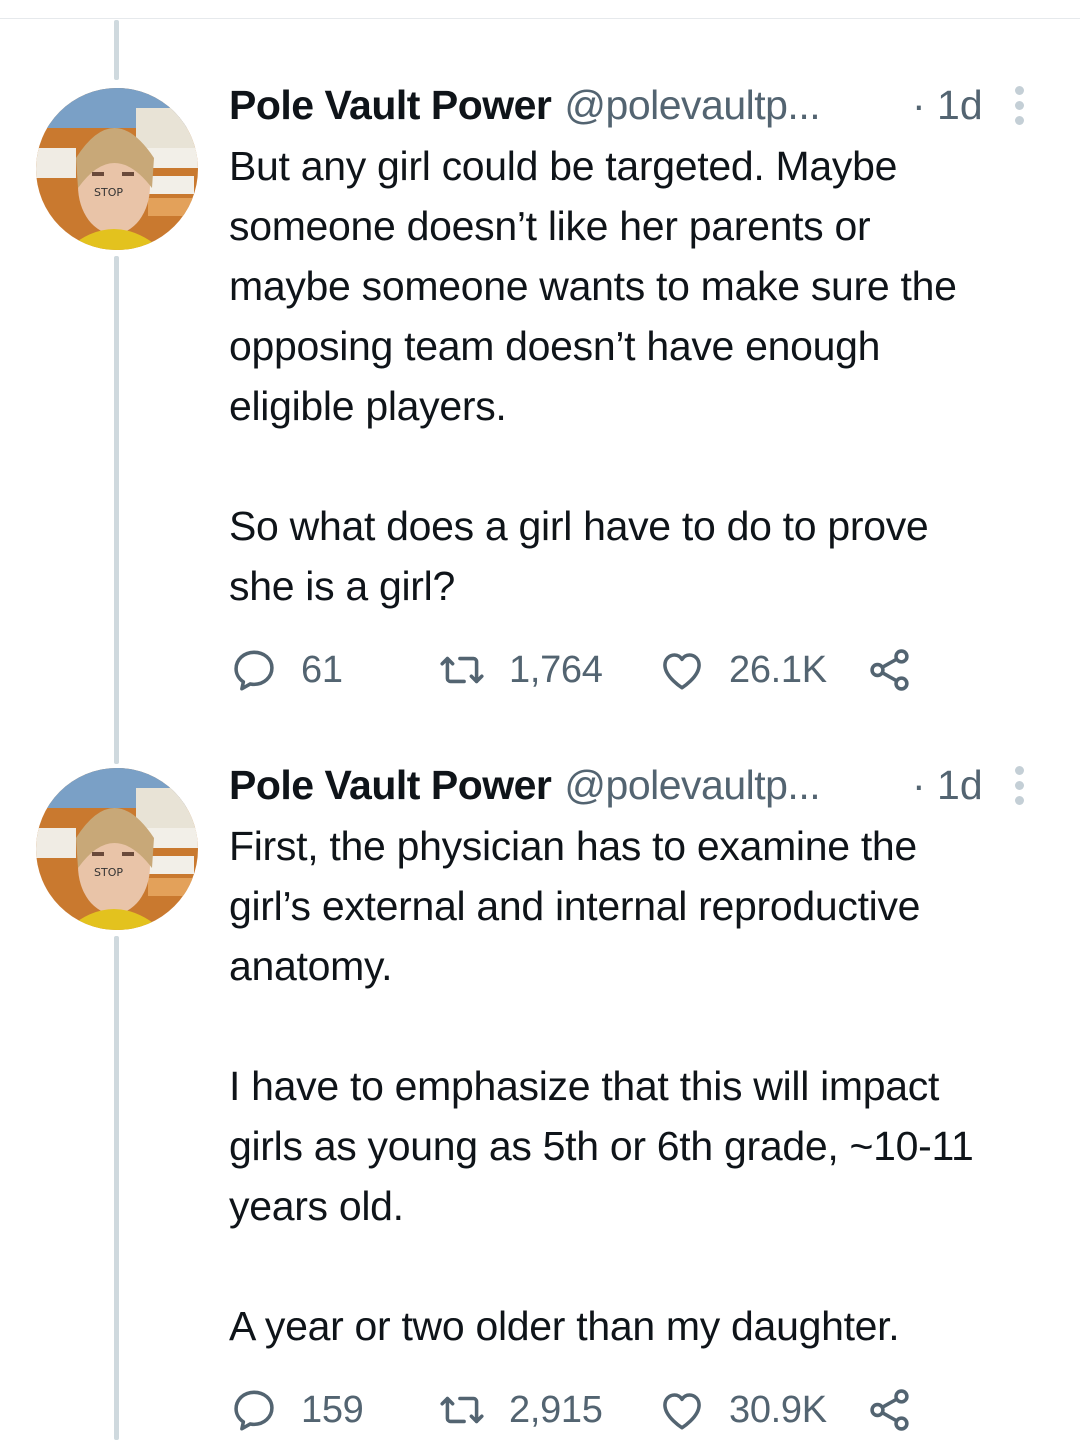  I want to click on reply-button: 159, so click(296, 1410).